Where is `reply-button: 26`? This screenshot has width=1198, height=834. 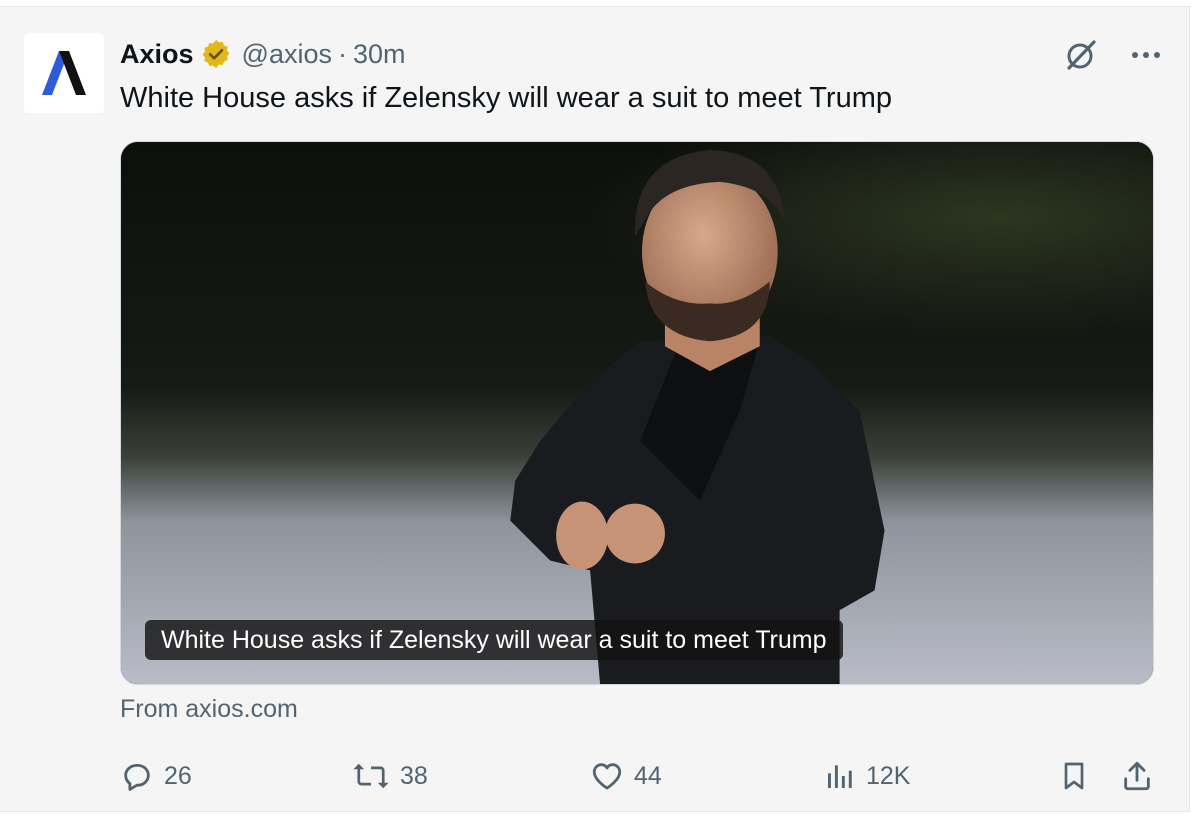 reply-button: 26 is located at coordinates (156, 776).